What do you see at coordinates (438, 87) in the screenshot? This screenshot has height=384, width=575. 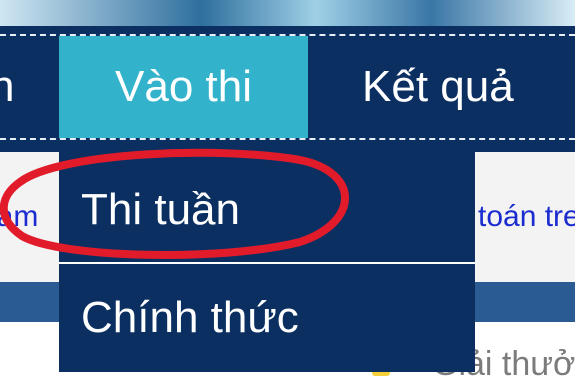 I see `nav-item-ket-qua: Kết quả` at bounding box center [438, 87].